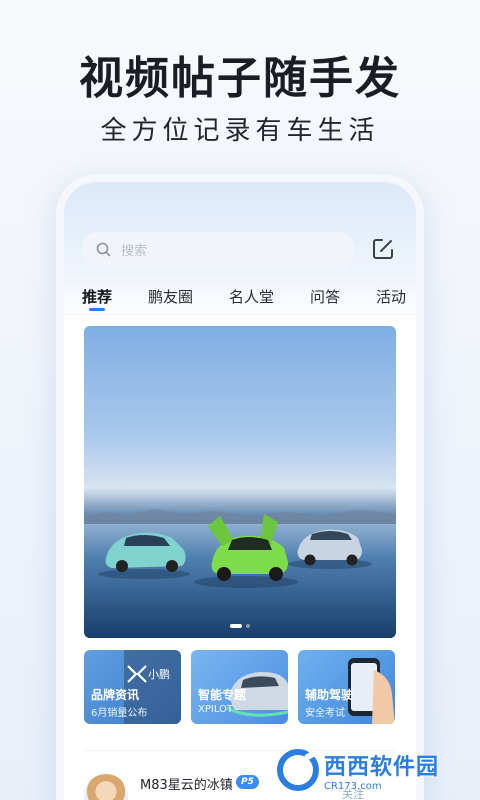 Image resolution: width=480 pixels, height=800 pixels. What do you see at coordinates (329, 695) in the screenshot?
I see `card-assisted-driving-title: 辅助驾驶` at bounding box center [329, 695].